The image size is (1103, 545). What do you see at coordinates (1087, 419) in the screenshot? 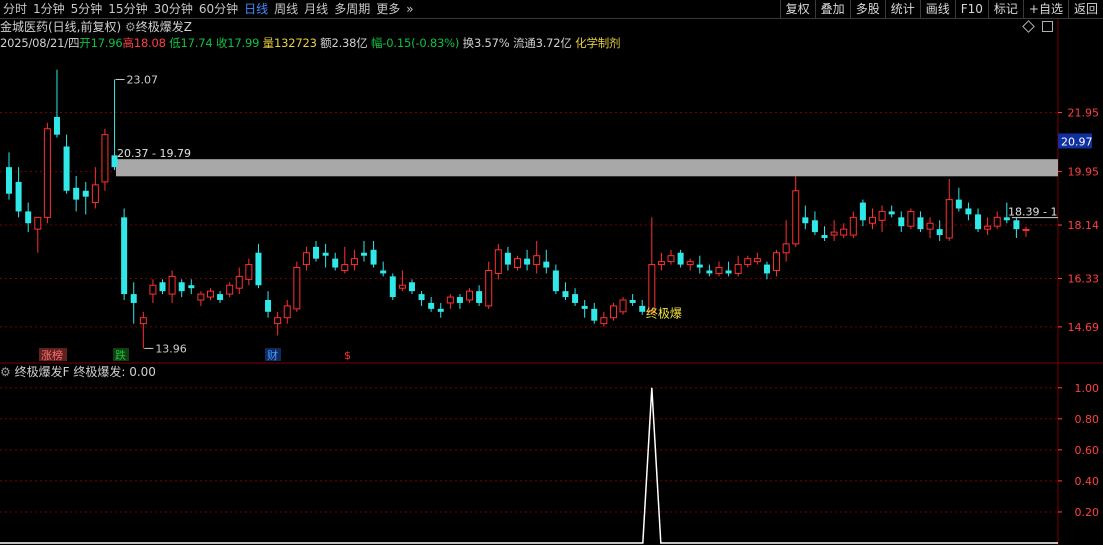
I see `indicator-y-tick-label: 0.80` at bounding box center [1087, 419].